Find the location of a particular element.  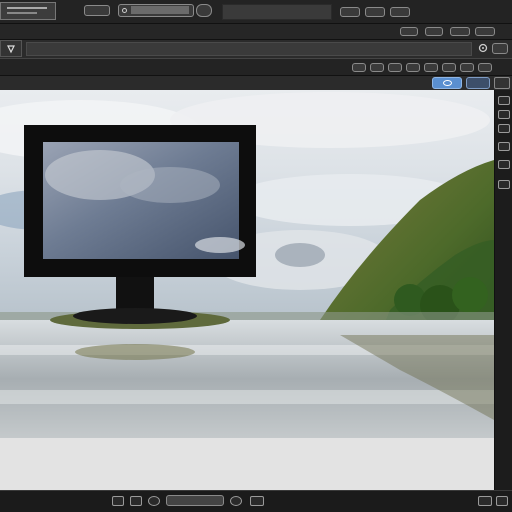

tool-value-field is located at coordinates (249, 49).